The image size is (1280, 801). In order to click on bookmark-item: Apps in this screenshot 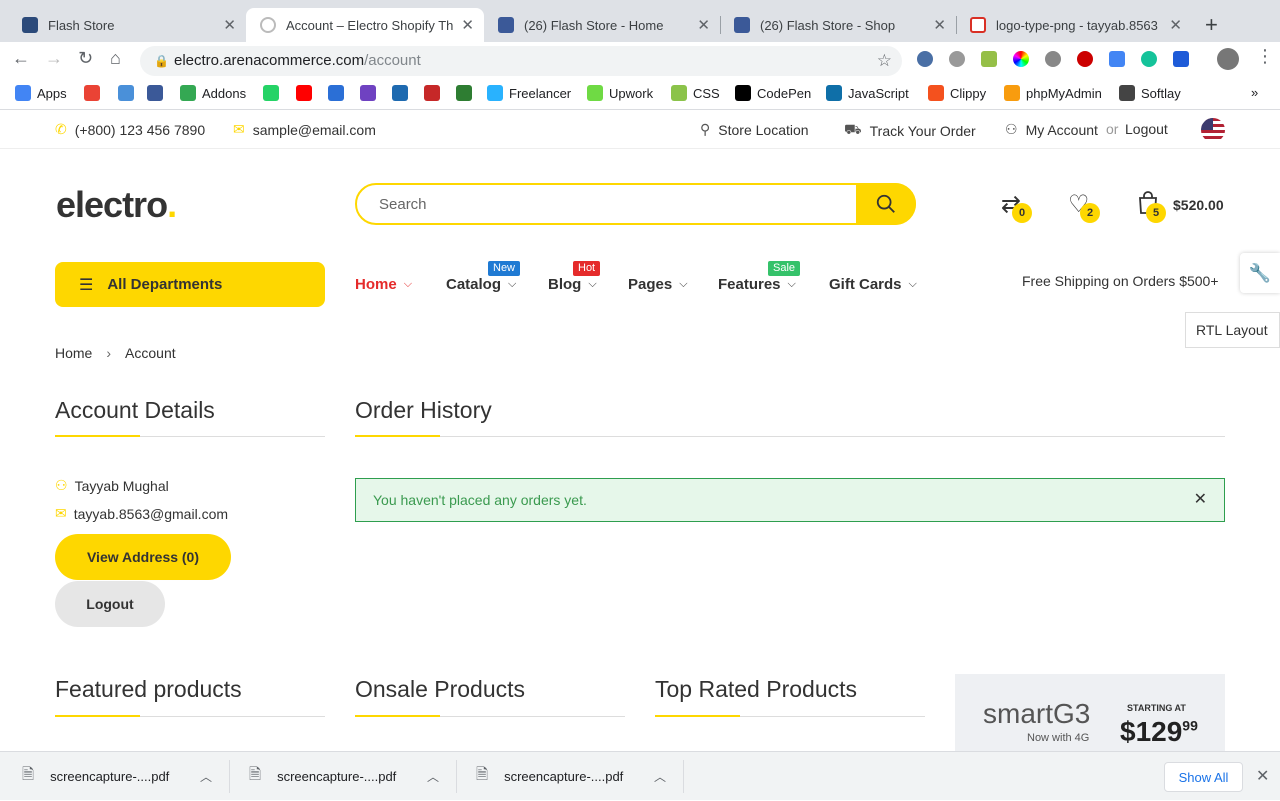, I will do `click(41, 93)`.